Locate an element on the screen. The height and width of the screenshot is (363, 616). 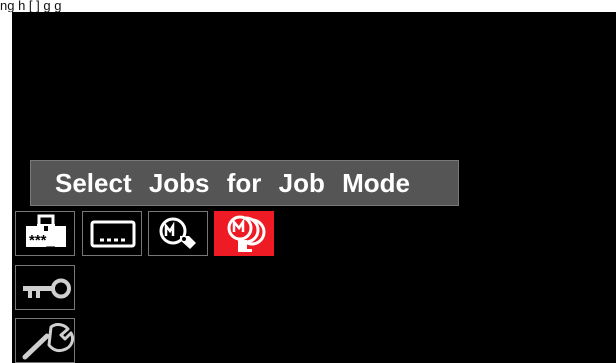
wrench-menu-button is located at coordinates (45, 340).